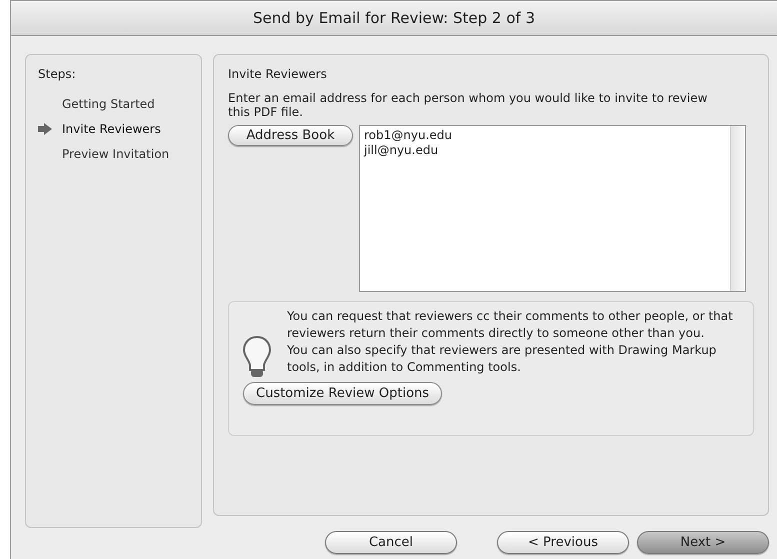 The image size is (777, 559). What do you see at coordinates (391, 542) in the screenshot?
I see `dialog-button: Cancel` at bounding box center [391, 542].